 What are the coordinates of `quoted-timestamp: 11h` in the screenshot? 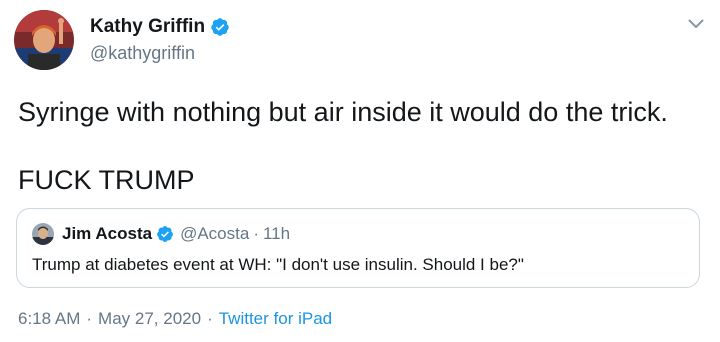 It's located at (276, 233).